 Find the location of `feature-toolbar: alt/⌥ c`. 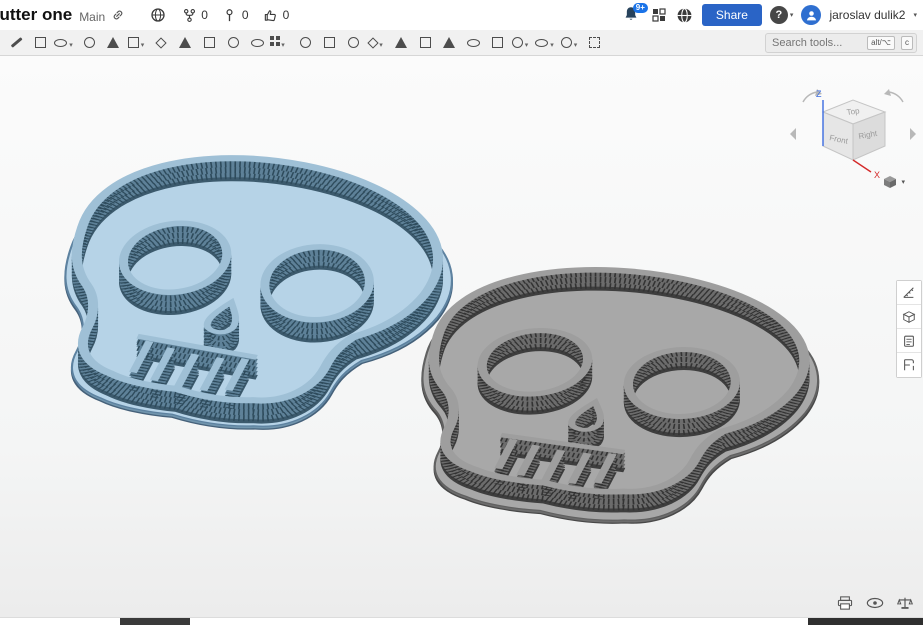

feature-toolbar: alt/⌥ c is located at coordinates (461, 43).